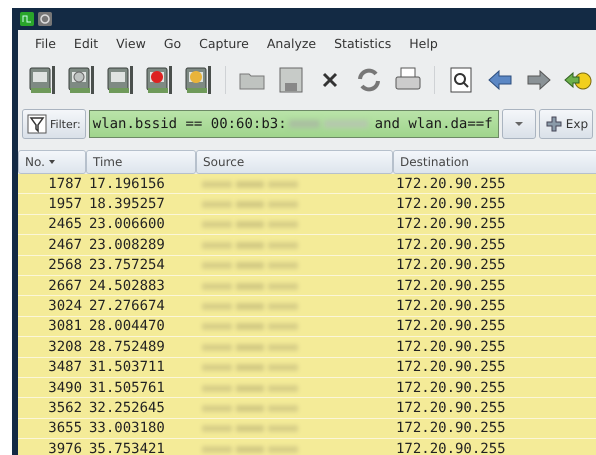 The width and height of the screenshot is (596, 455). I want to click on packet-row: 2465 23.006600 172.20.90.255, so click(307, 225).